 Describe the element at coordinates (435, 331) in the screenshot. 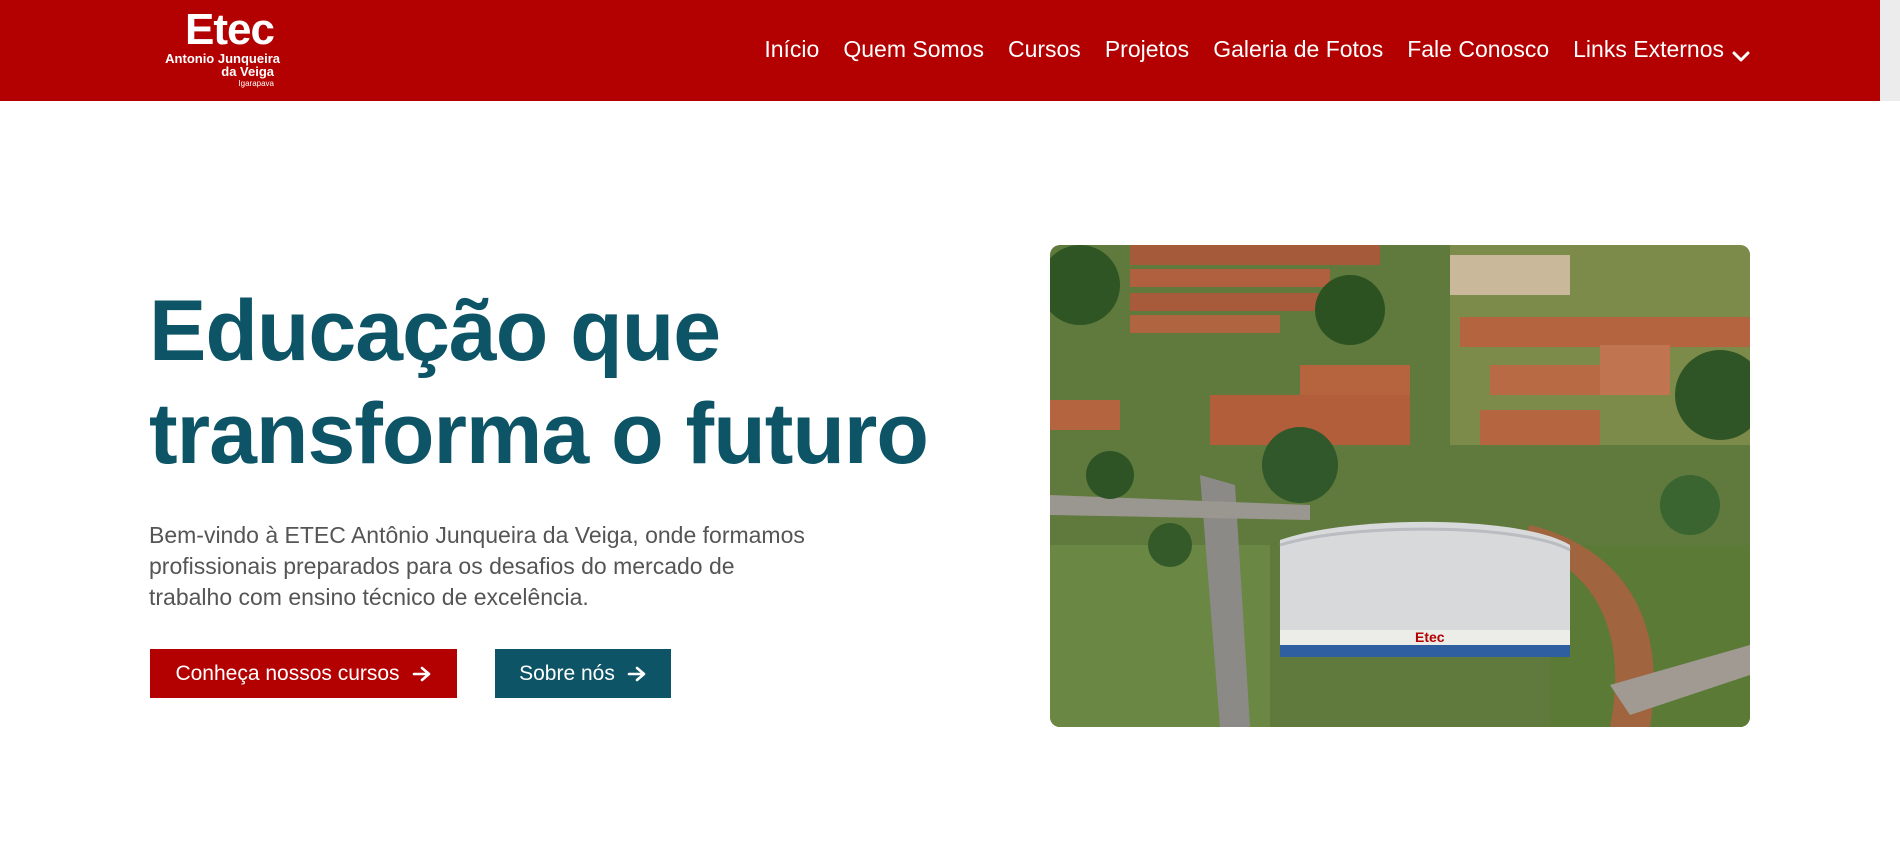

I see `hero-title-line-1: Educação que` at that location.